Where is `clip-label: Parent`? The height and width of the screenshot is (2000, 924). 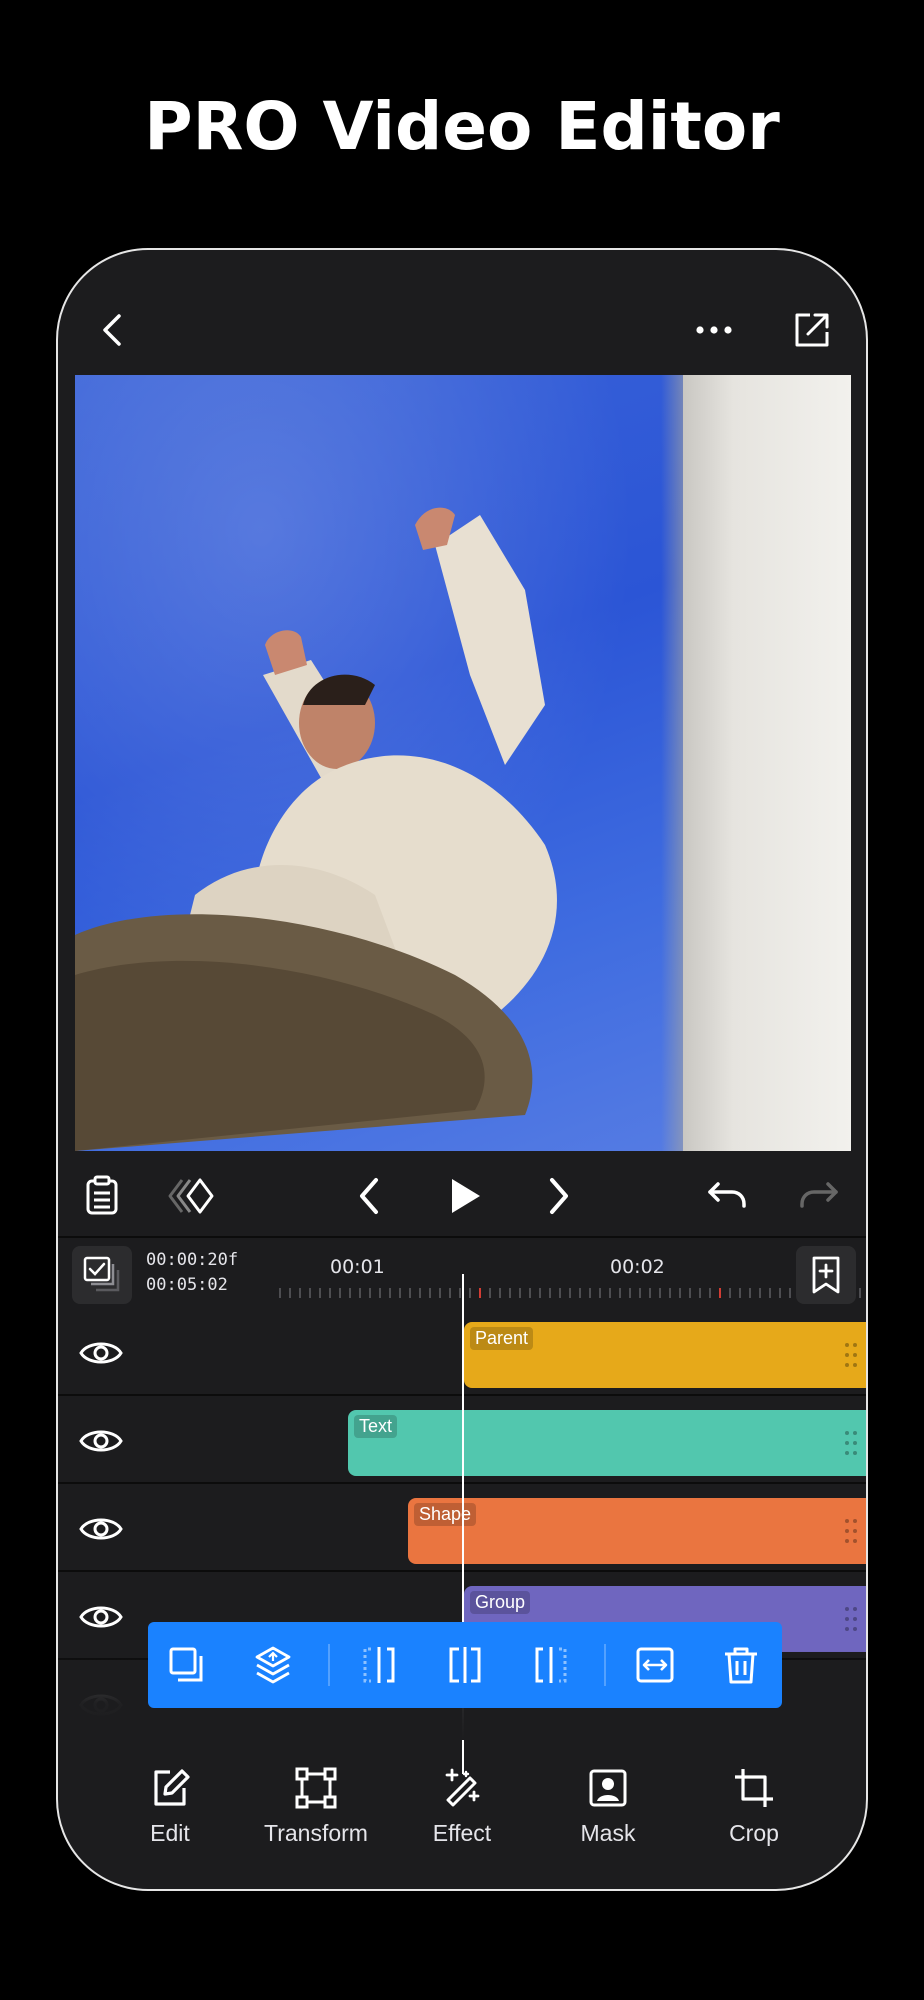
clip-label: Parent is located at coordinates (502, 1338).